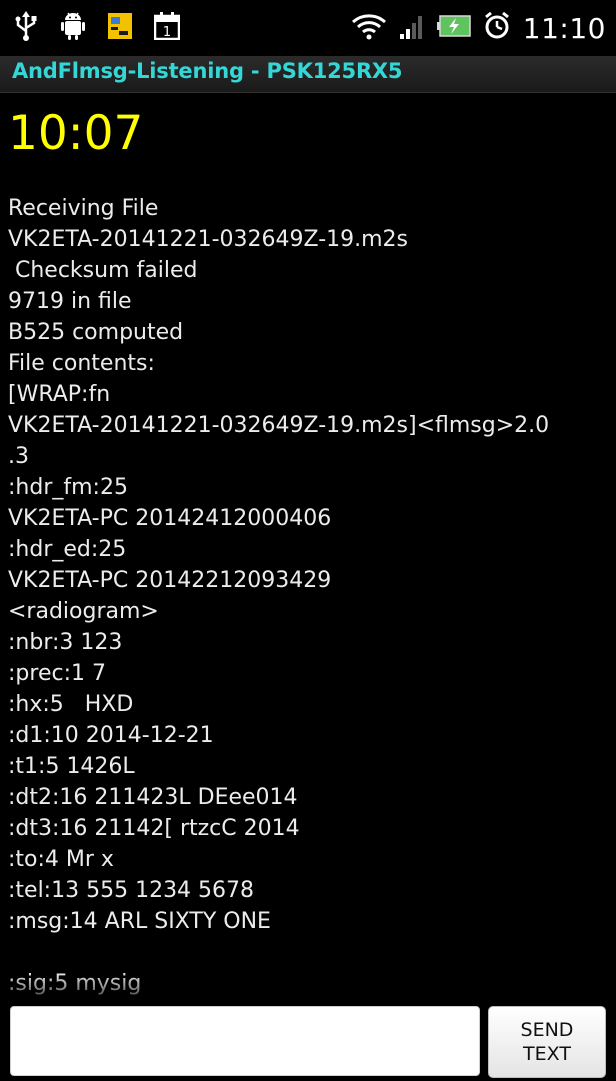 This screenshot has height=1081, width=616. What do you see at coordinates (120, 28) in the screenshot?
I see `notification-app-icon` at bounding box center [120, 28].